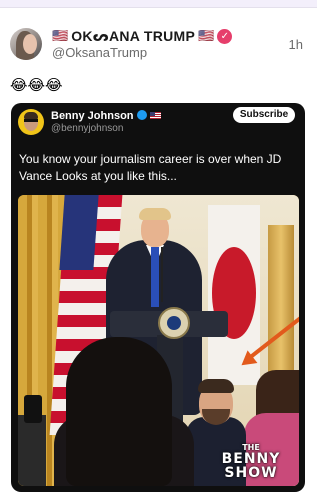 This screenshot has height=500, width=320. I want to click on vance-hair, so click(216, 386).